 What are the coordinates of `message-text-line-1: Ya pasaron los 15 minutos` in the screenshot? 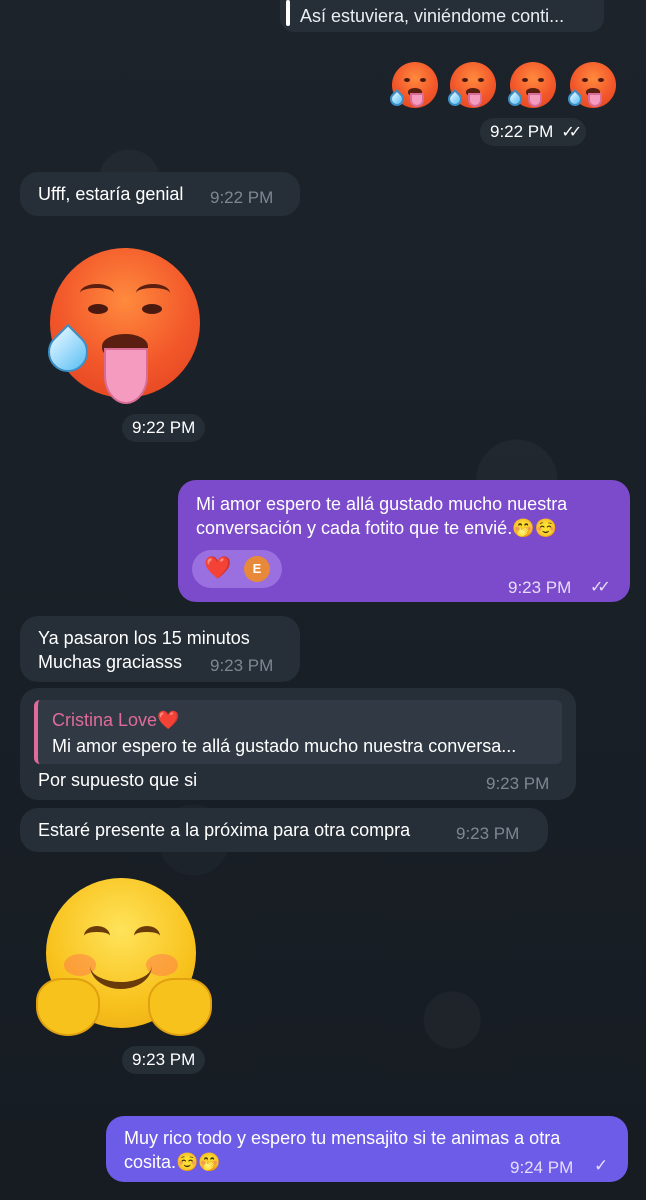 It's located at (144, 638).